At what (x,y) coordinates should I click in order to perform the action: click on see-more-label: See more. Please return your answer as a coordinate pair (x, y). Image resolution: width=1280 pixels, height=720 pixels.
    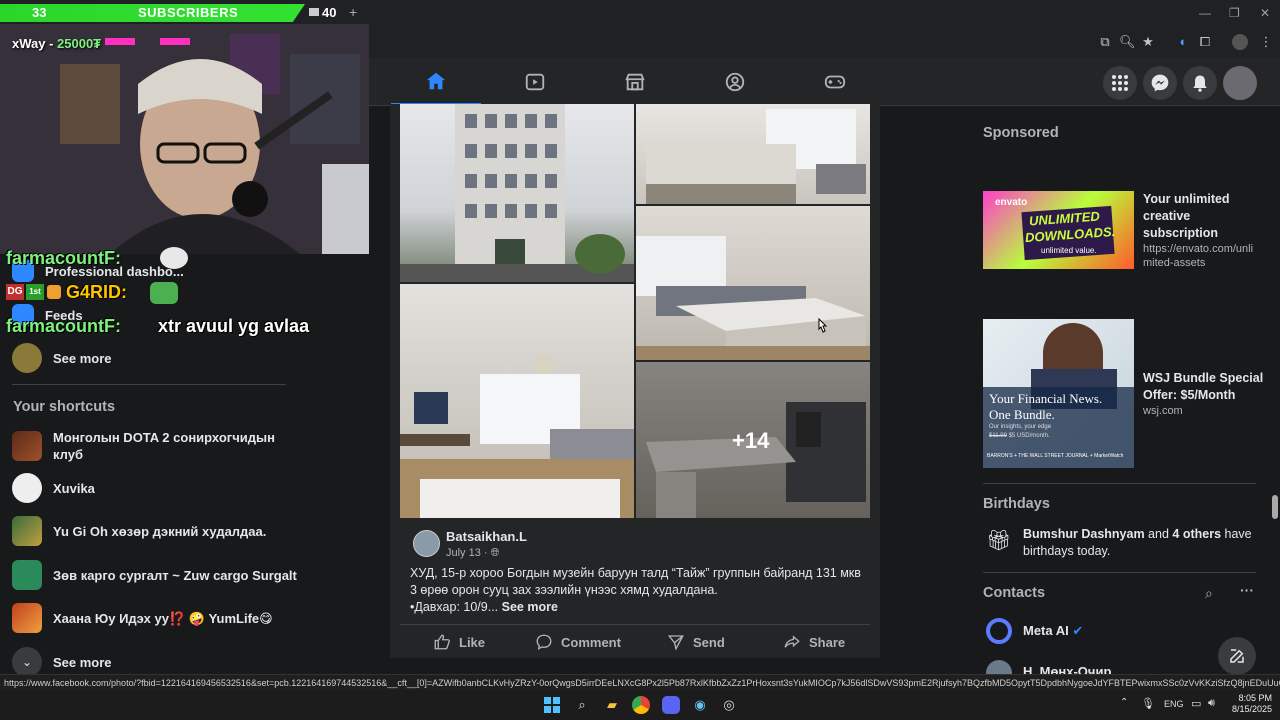
    Looking at the image, I should click on (82, 662).